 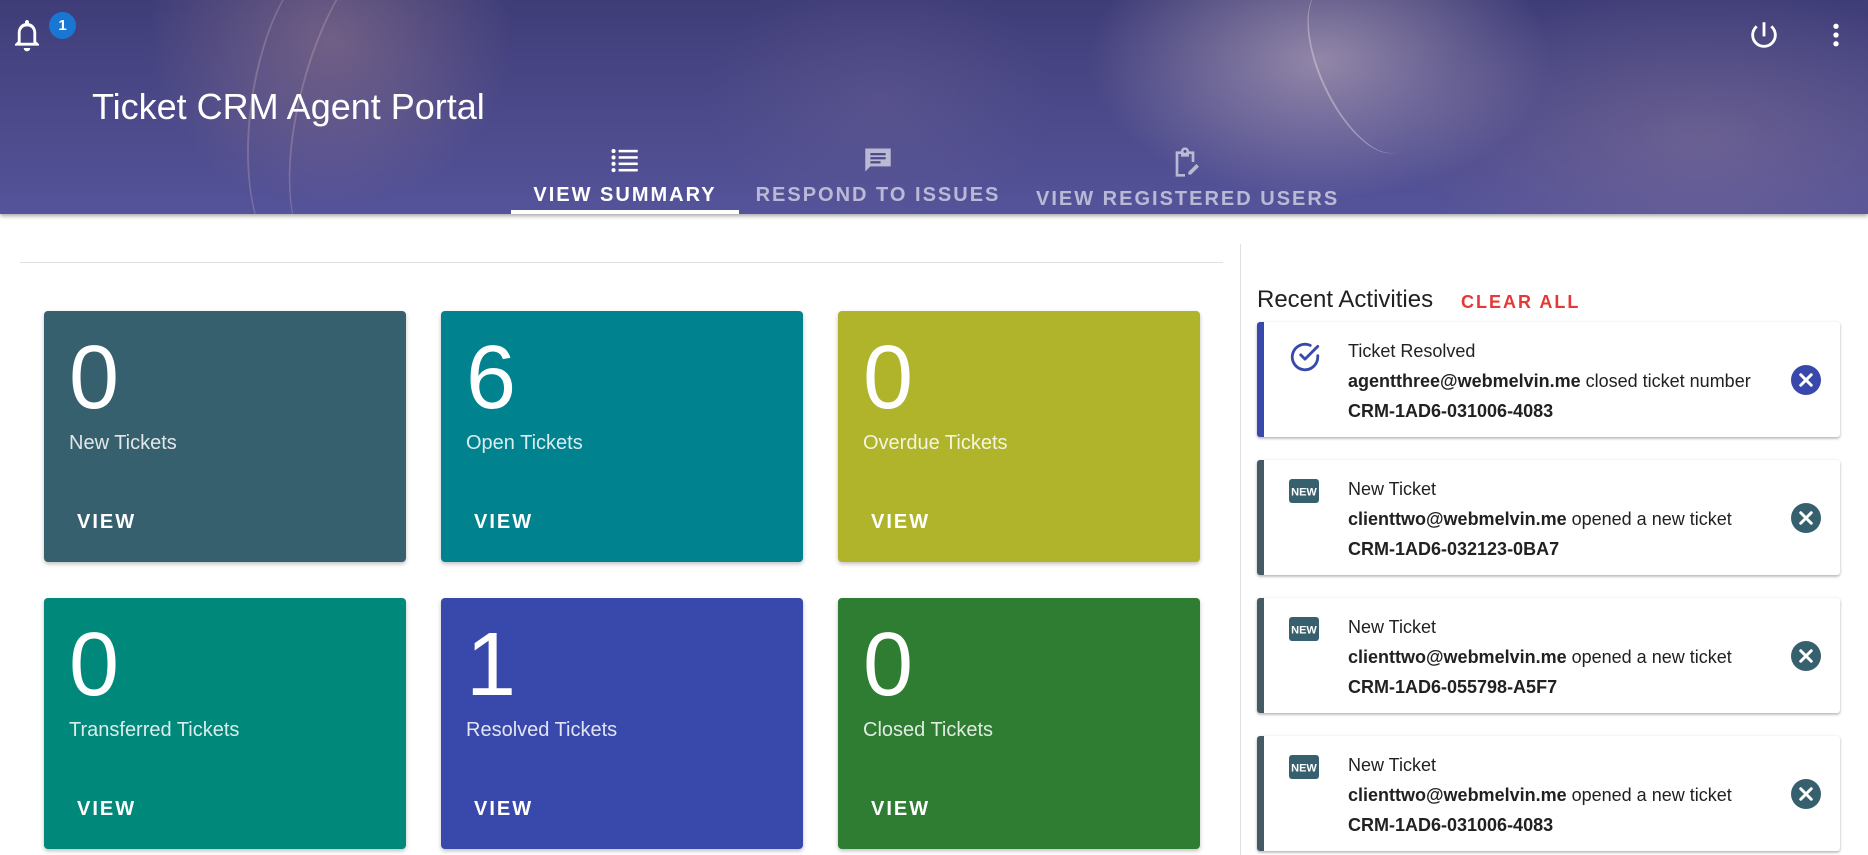 I want to click on open-tickets-card: 6 Open Tickets VIEW, so click(x=622, y=436).